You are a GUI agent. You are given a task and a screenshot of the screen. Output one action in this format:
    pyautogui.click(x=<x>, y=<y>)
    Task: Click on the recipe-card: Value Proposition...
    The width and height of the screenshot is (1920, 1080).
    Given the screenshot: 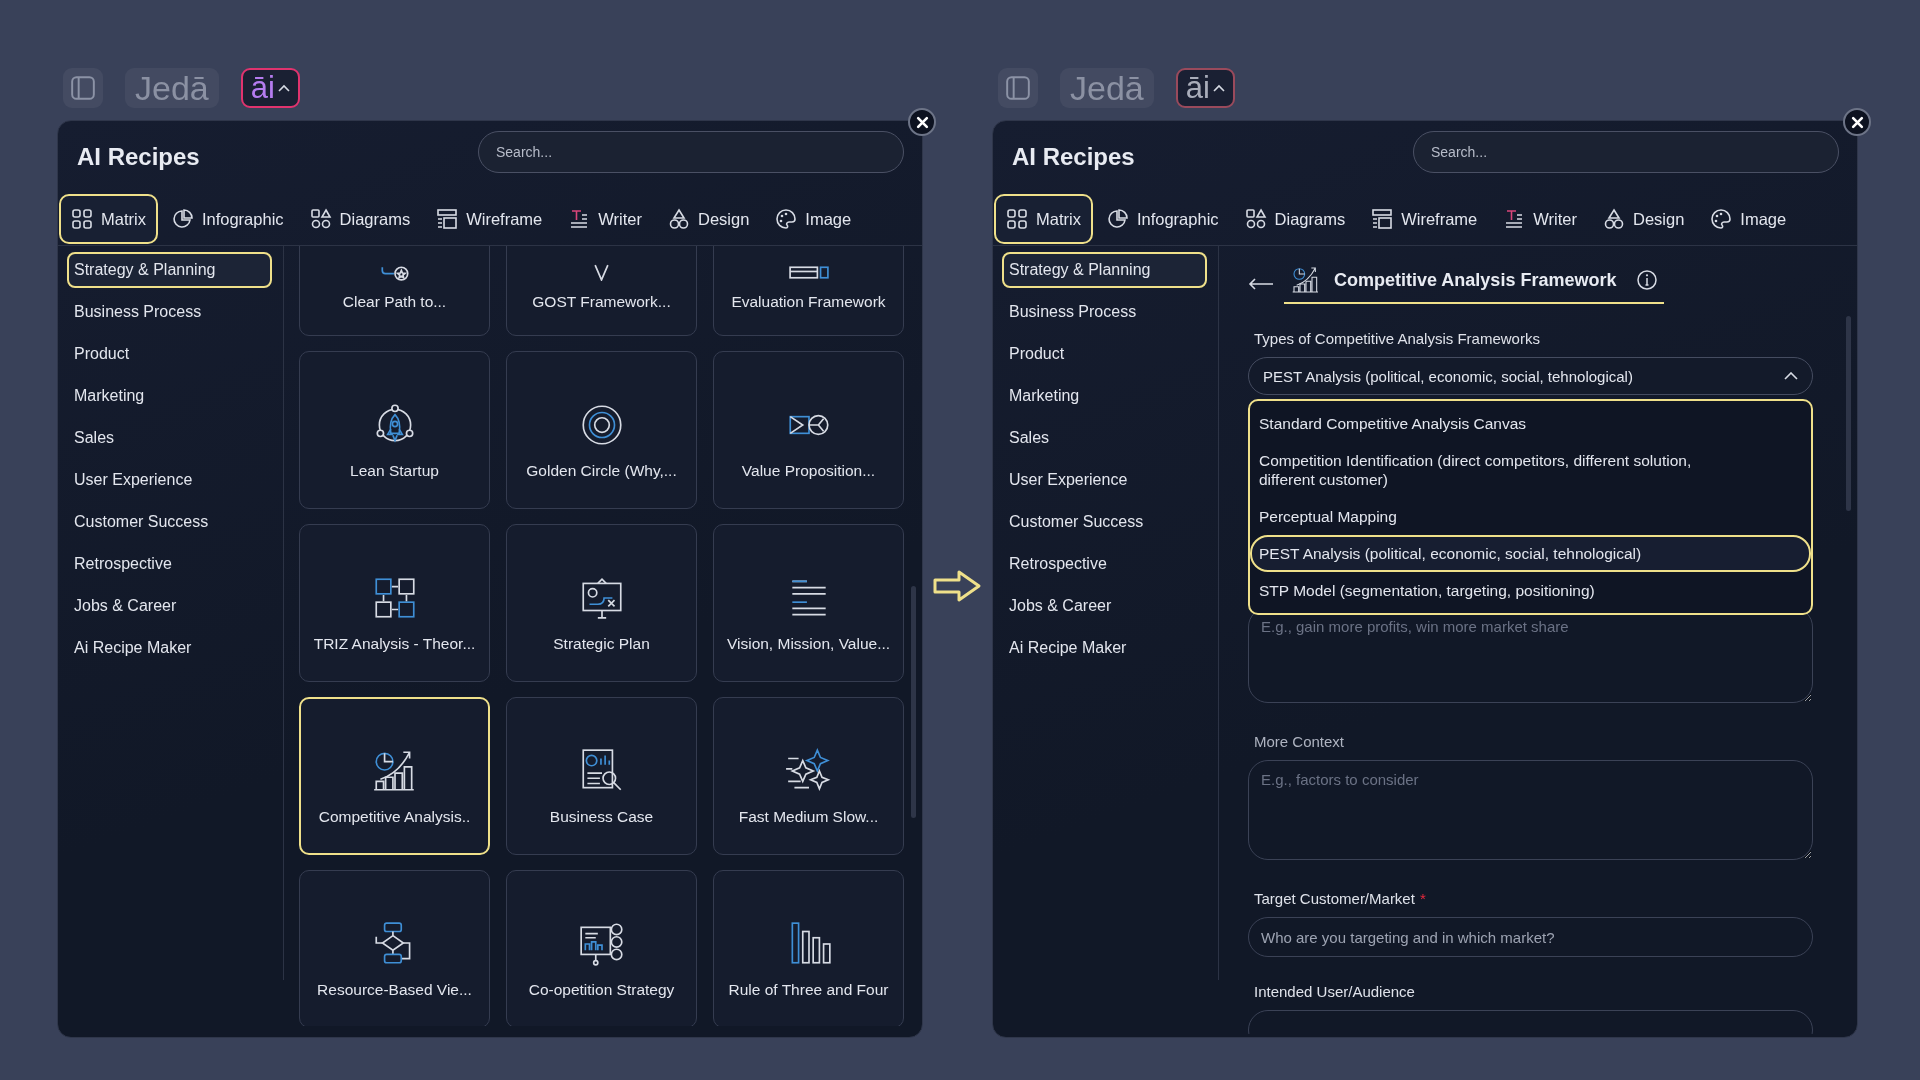 What is the action you would take?
    pyautogui.click(x=808, y=430)
    